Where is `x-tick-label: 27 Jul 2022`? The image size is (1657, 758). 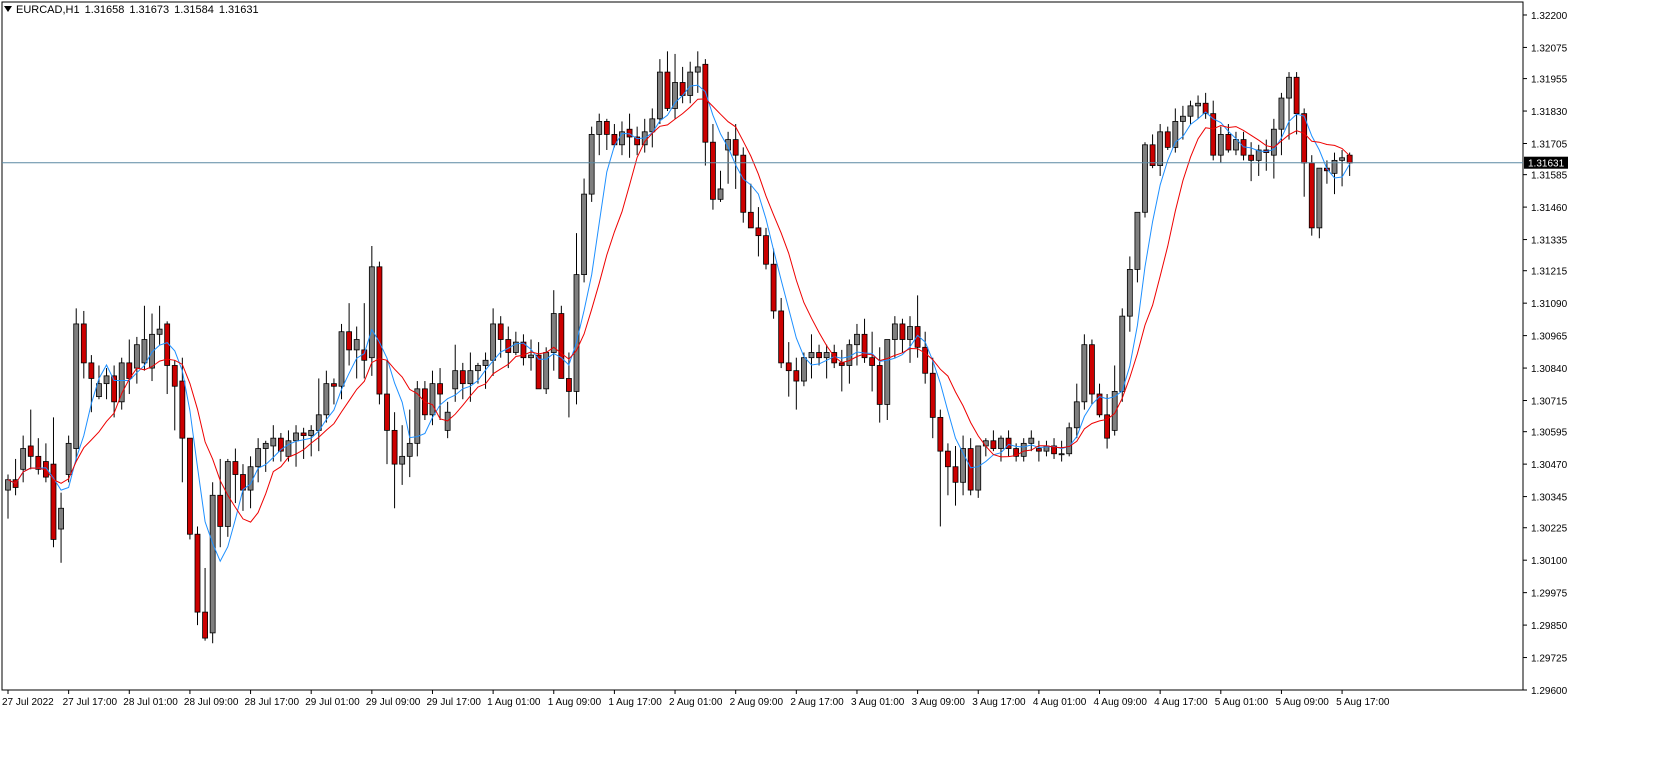 x-tick-label: 27 Jul 2022 is located at coordinates (28, 702).